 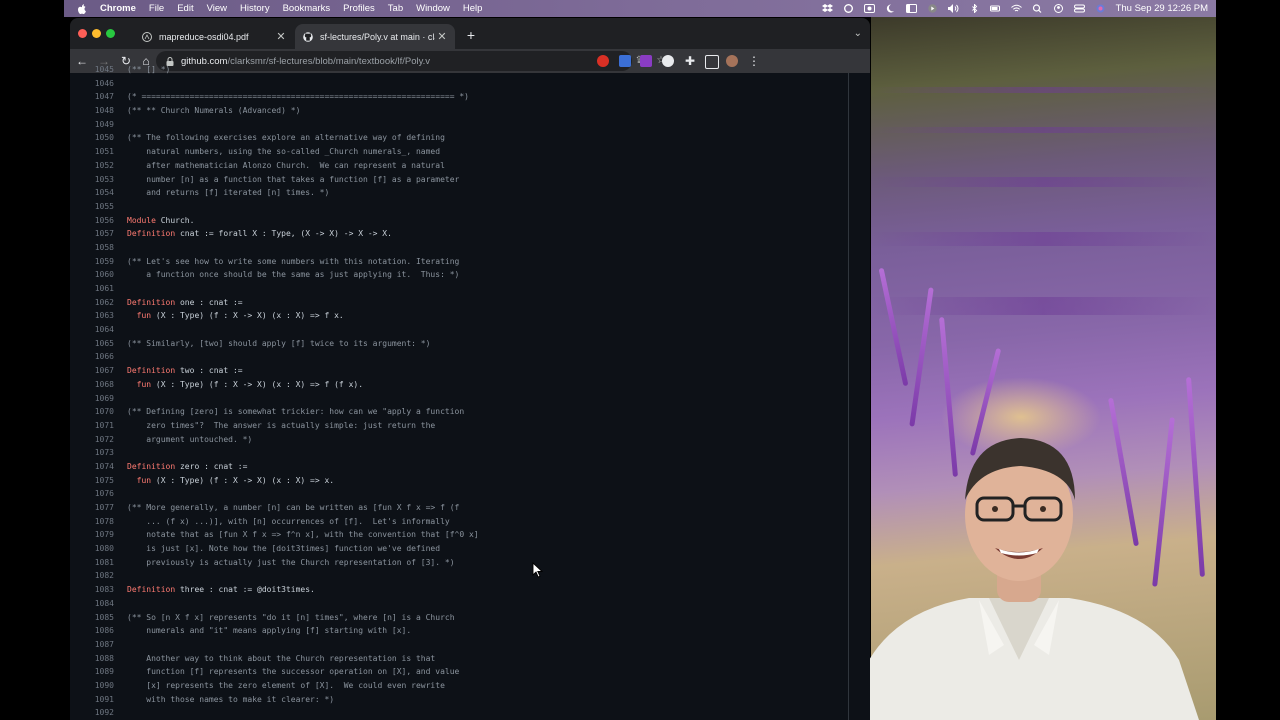 I want to click on line-number: 1067, so click(x=92, y=371).